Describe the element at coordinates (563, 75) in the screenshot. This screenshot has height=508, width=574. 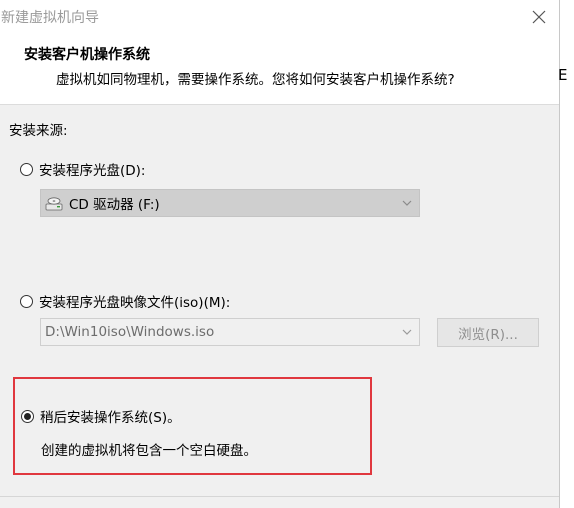
I see `background-window-text: E` at that location.